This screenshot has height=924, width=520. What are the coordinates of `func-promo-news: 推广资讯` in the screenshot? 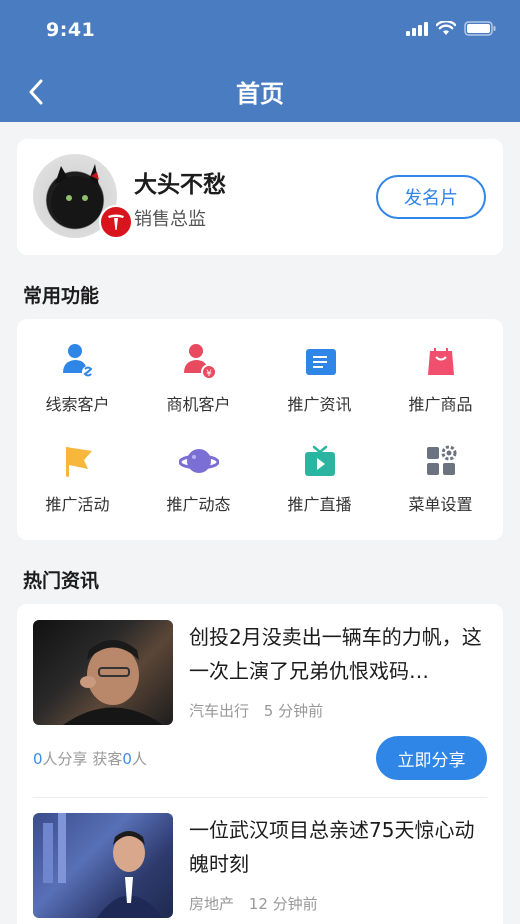 It's located at (319, 378).